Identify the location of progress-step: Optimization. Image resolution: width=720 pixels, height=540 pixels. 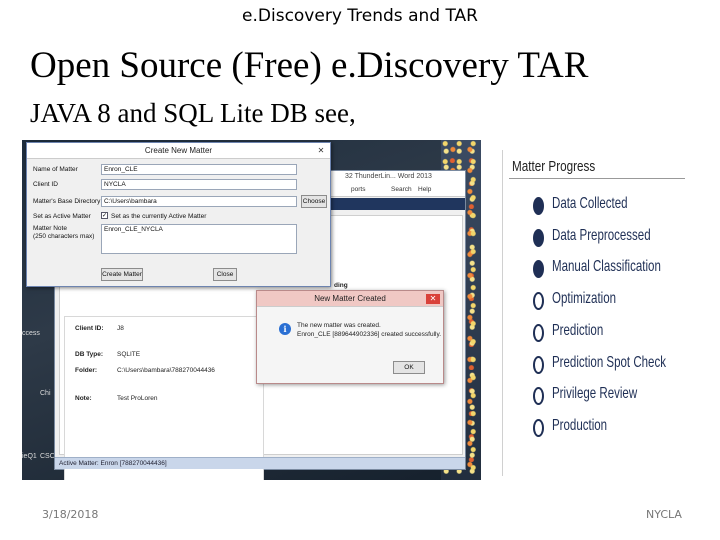
(613, 301).